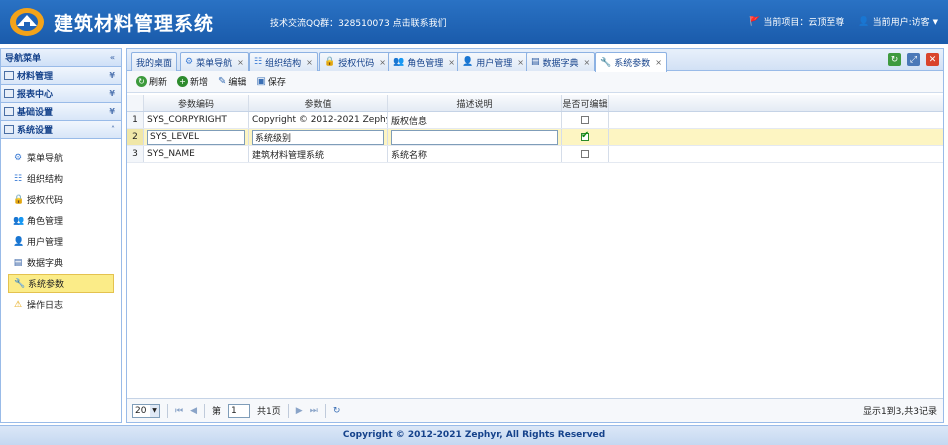  I want to click on current-project: 🚩 当前项目：云顶至尊, so click(797, 22).